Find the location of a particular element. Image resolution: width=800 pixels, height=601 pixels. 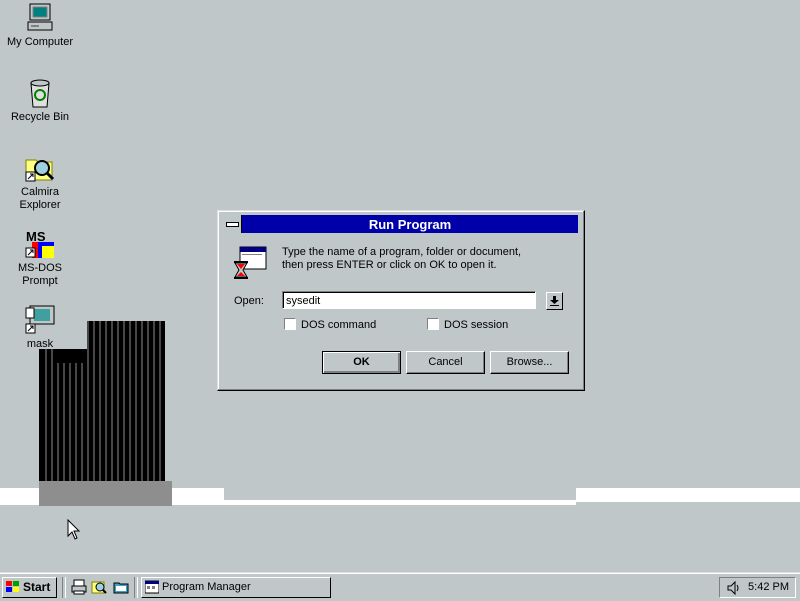

desktop-icon-calmira-explorer: Calmira Explorer is located at coordinates (40, 182).